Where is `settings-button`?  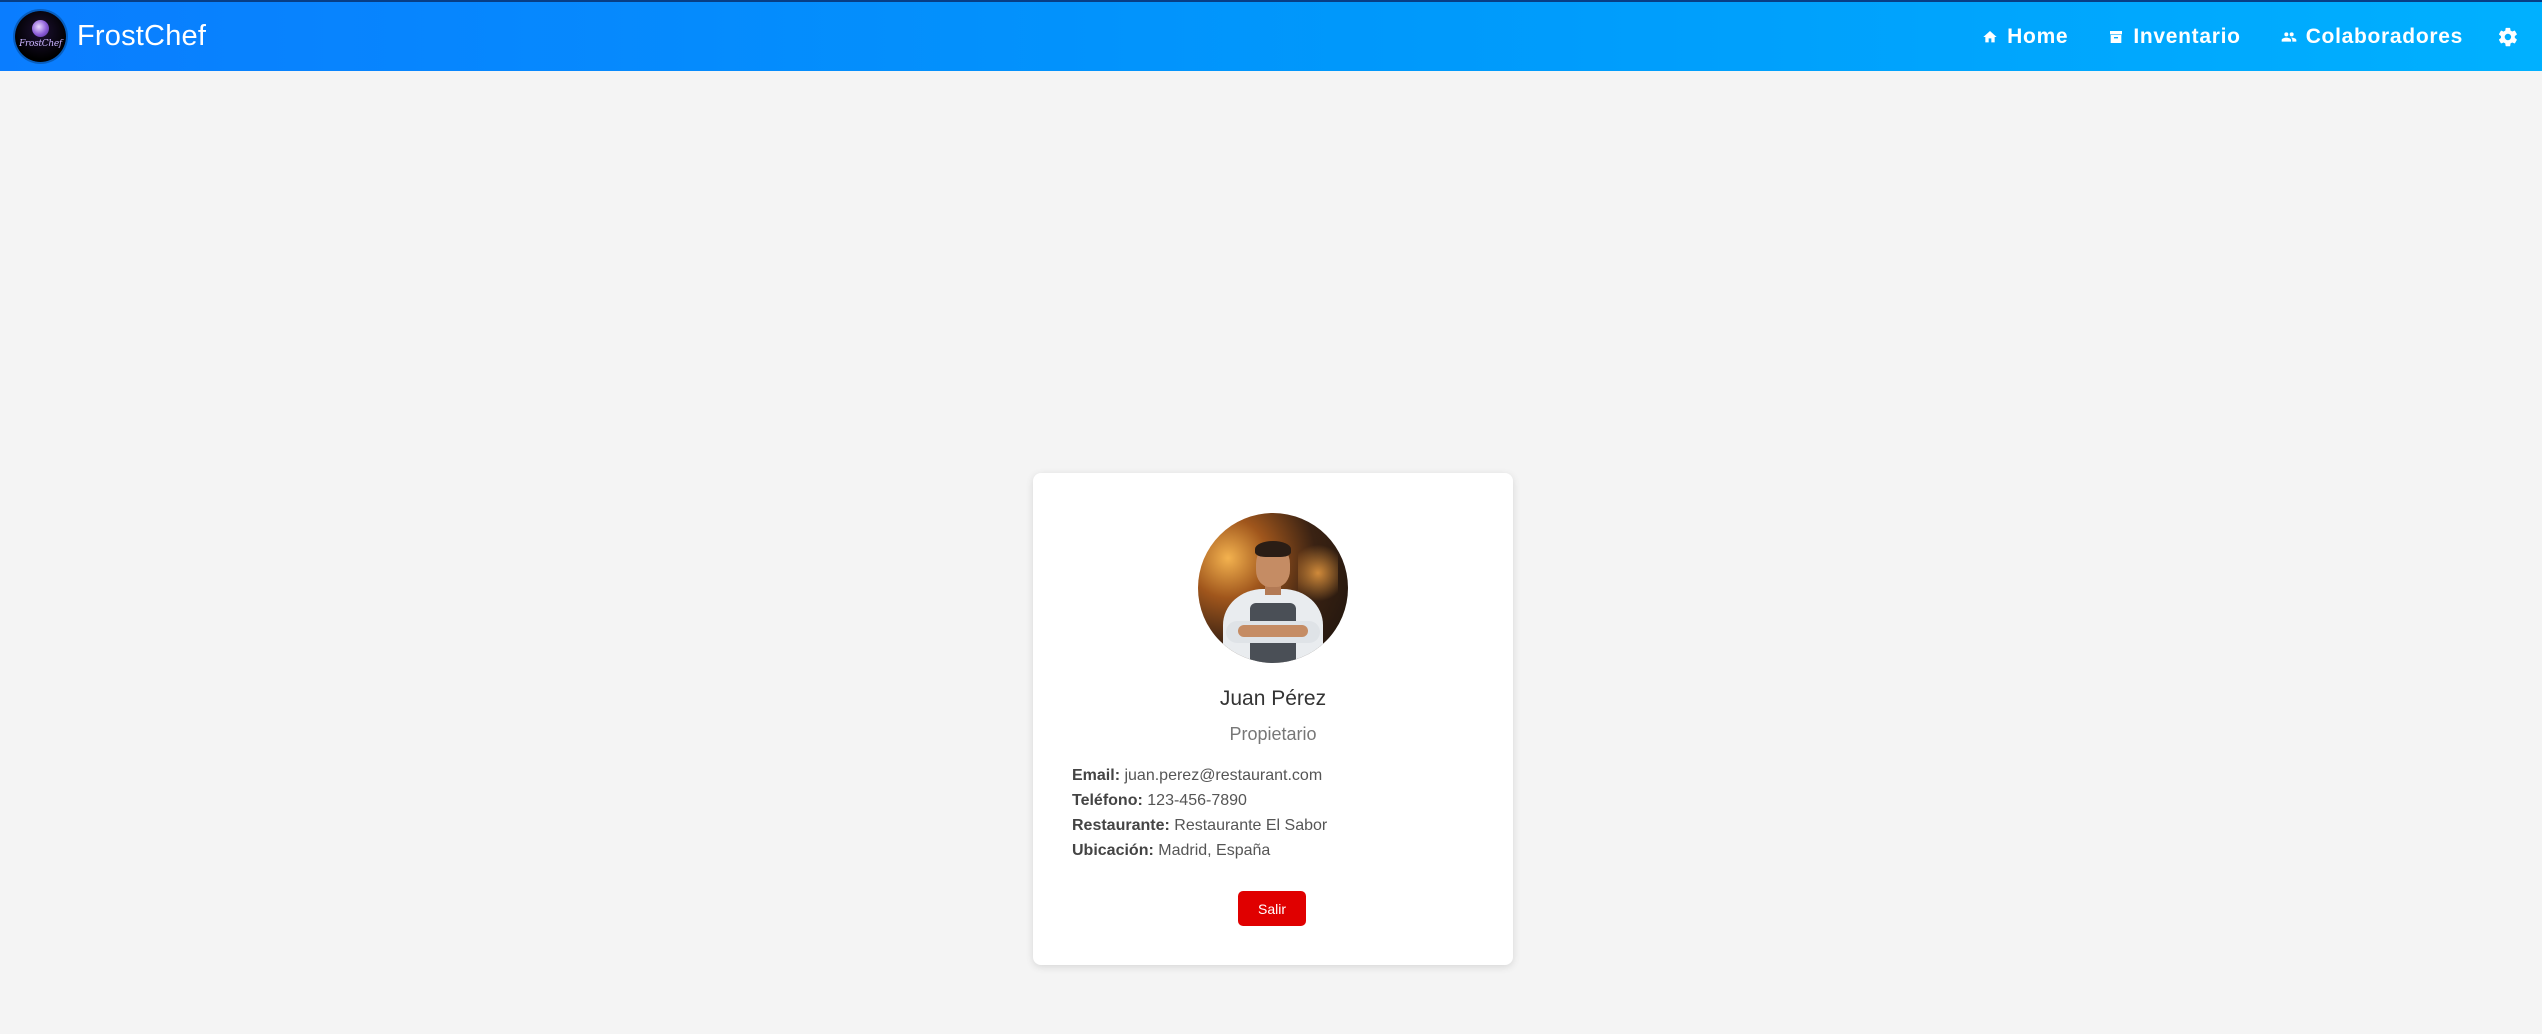 settings-button is located at coordinates (2508, 37).